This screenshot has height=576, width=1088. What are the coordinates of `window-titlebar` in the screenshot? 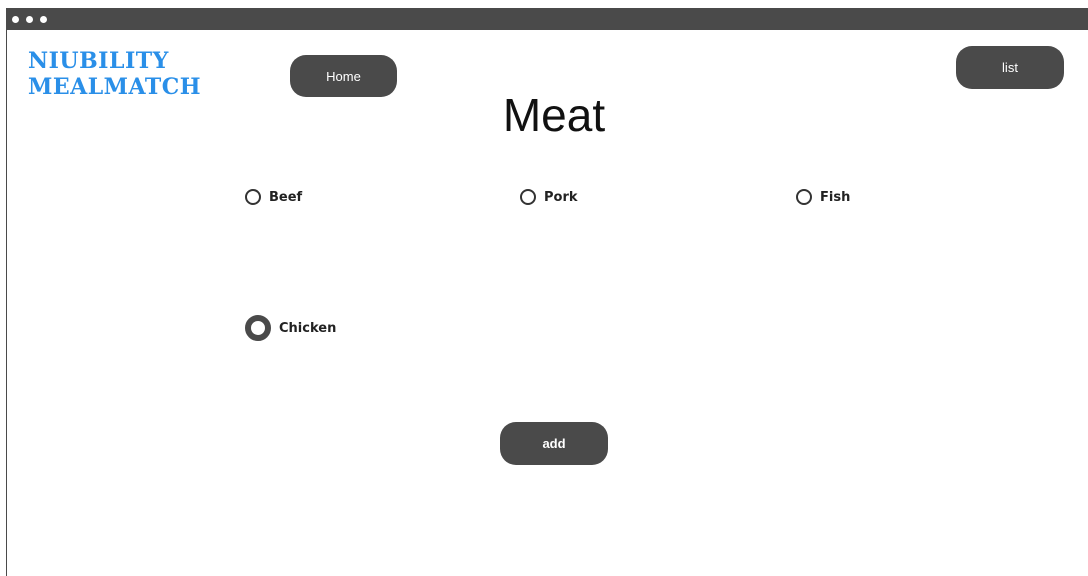 It's located at (547, 19).